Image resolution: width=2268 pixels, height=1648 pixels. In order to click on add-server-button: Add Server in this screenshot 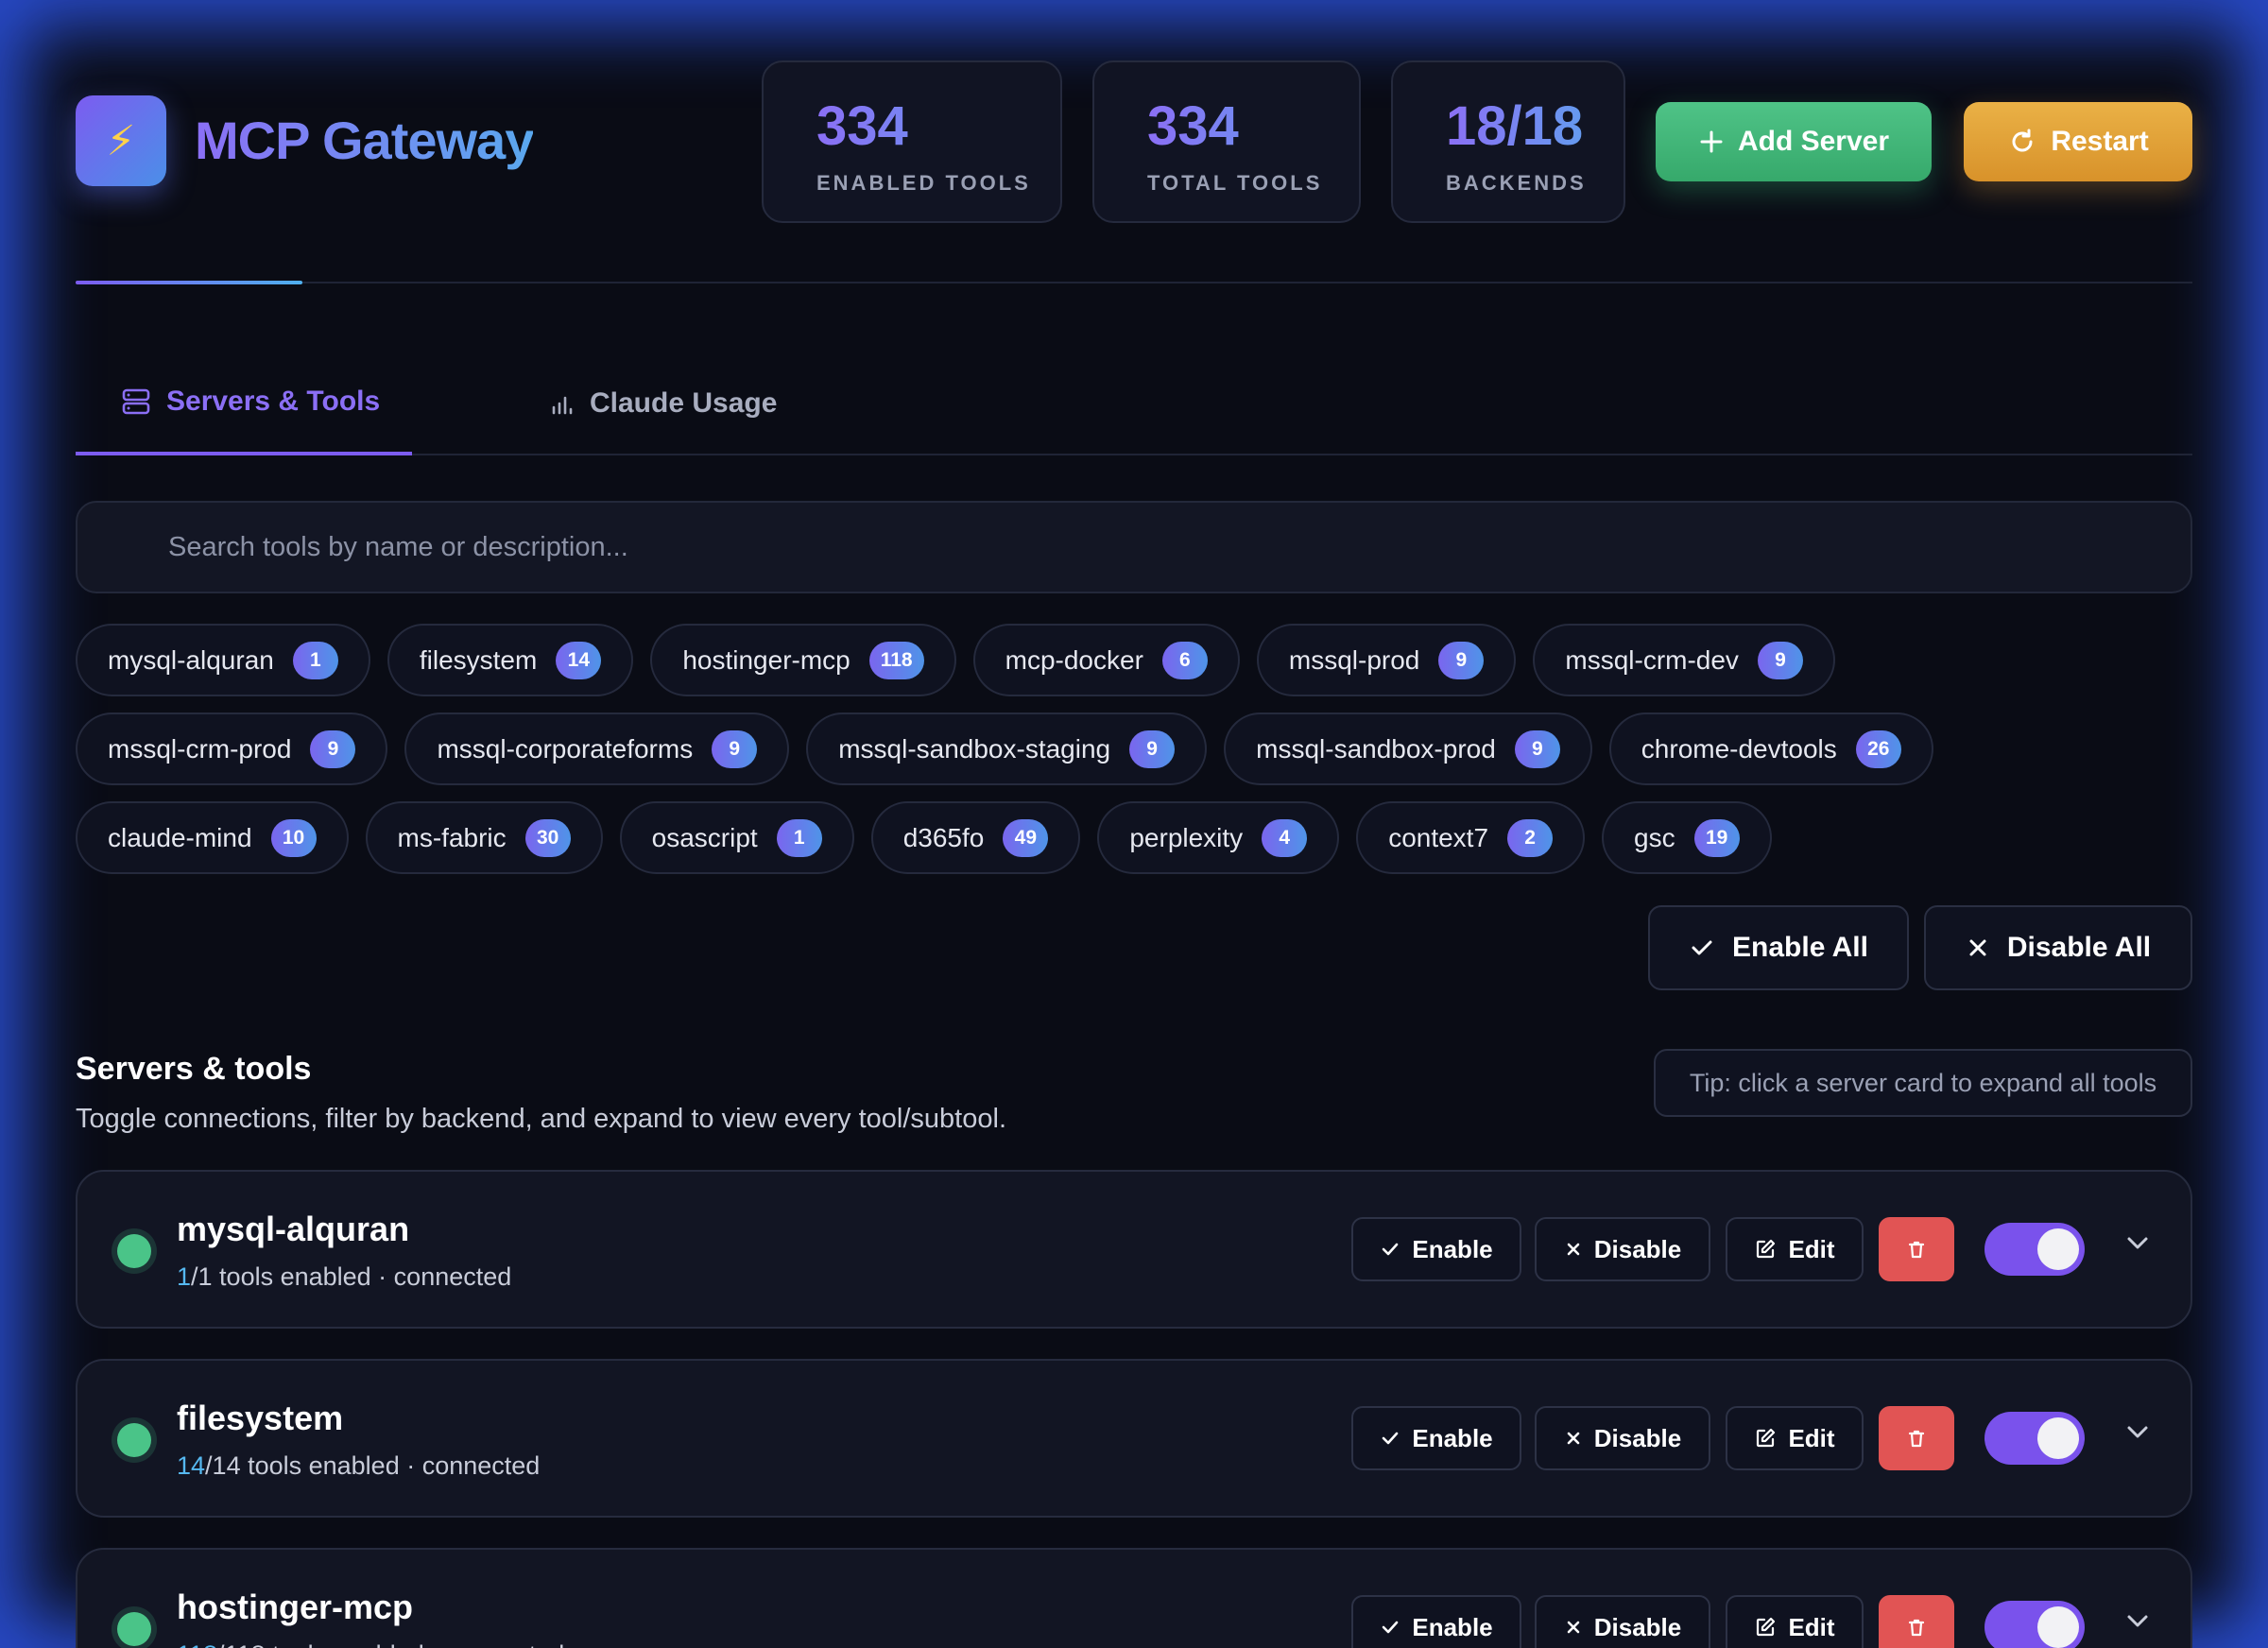, I will do `click(1794, 141)`.